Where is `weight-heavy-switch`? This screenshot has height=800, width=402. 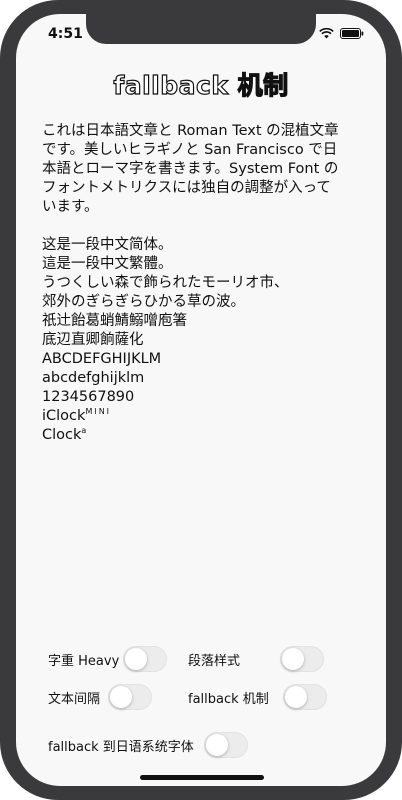
weight-heavy-switch is located at coordinates (145, 659).